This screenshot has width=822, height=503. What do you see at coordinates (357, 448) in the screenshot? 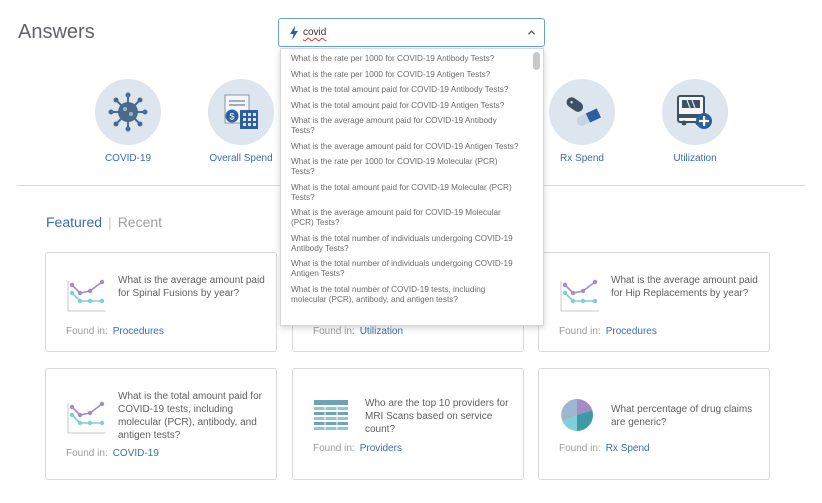
I see `card-found-in: Found in: Providers` at bounding box center [357, 448].